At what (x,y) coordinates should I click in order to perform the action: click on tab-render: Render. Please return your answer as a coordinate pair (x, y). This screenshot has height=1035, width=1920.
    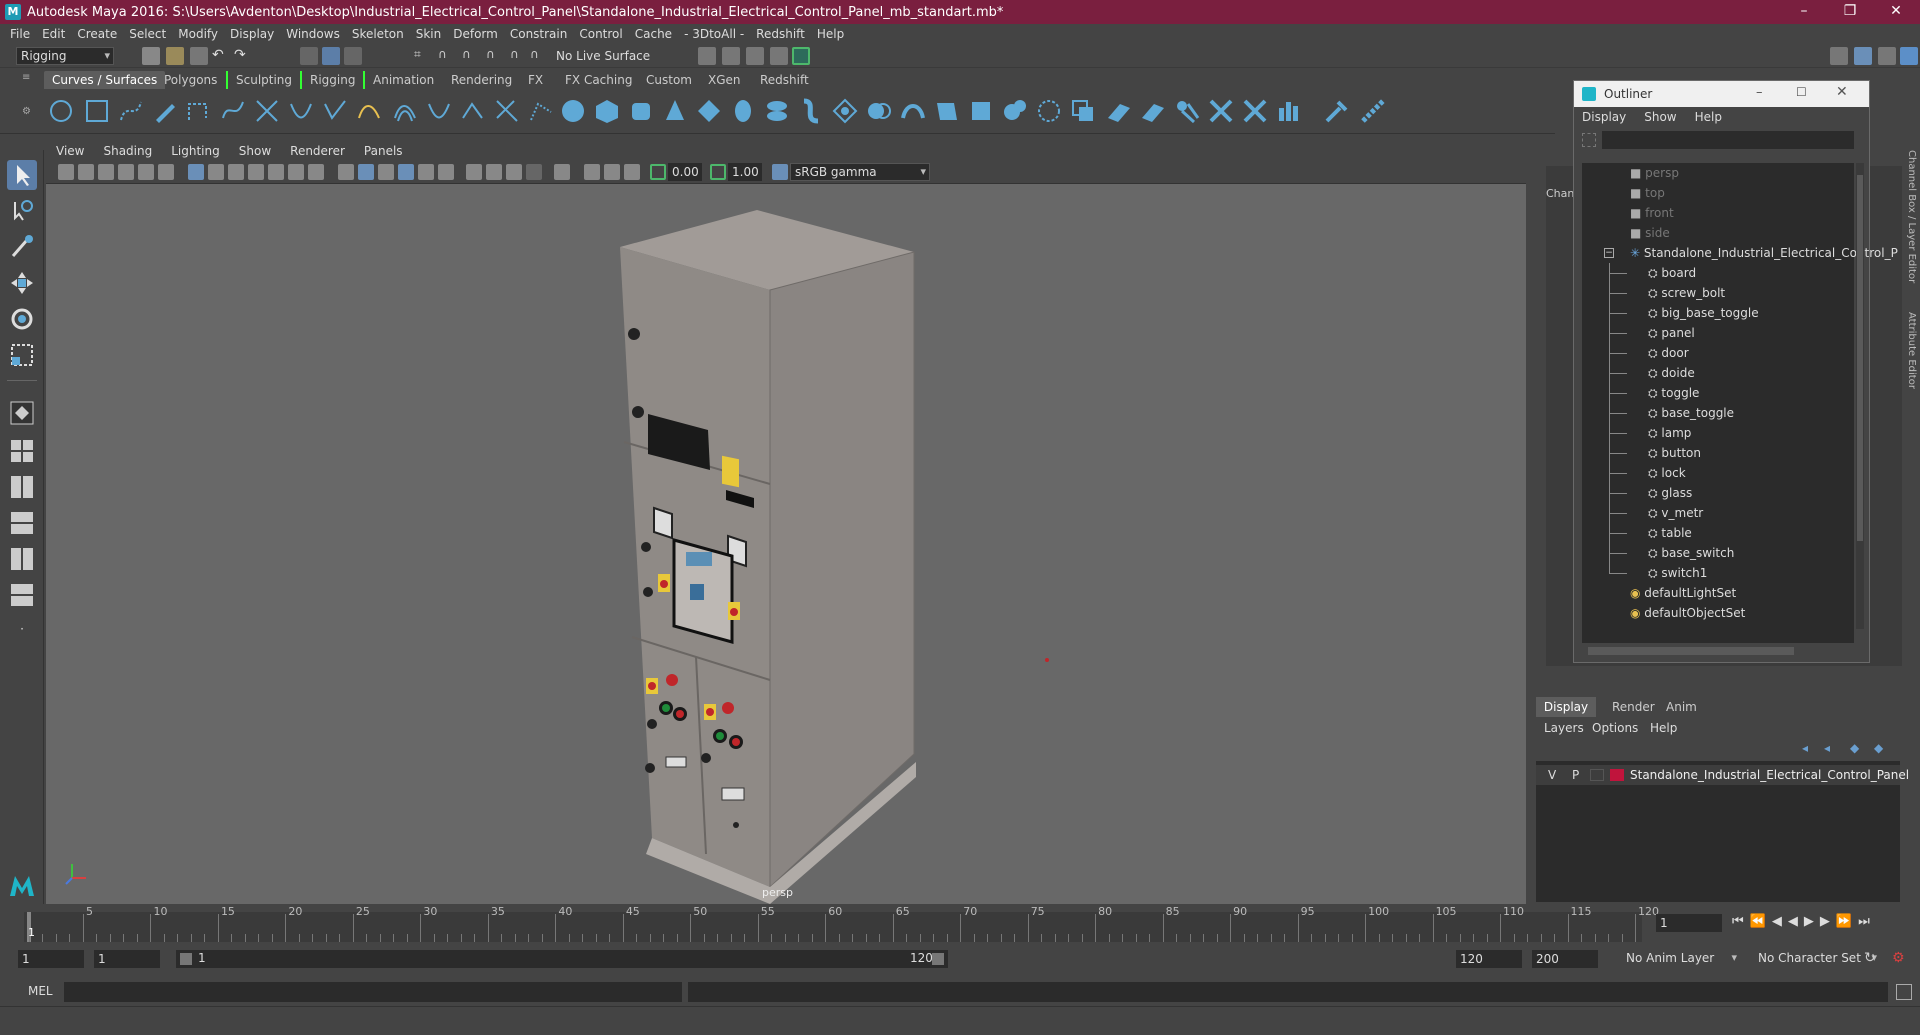
    Looking at the image, I should click on (1633, 707).